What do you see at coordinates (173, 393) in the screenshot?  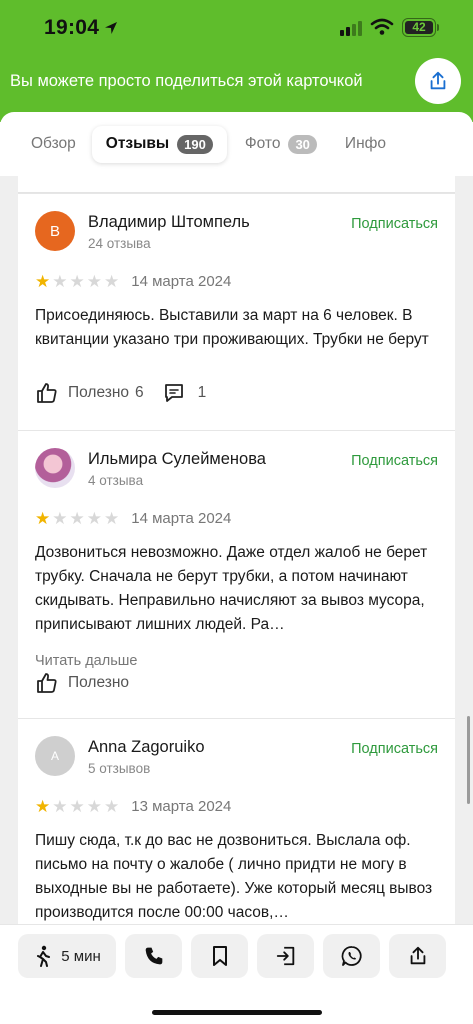 I see `comment-icon` at bounding box center [173, 393].